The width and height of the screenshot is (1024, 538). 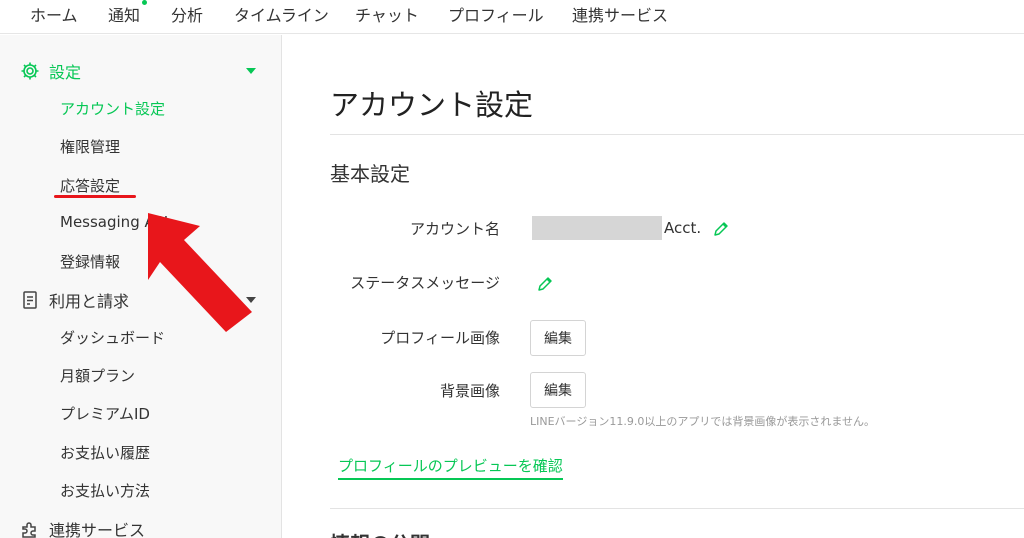 I want to click on sidebar-section-label: 利用と請求, so click(x=89, y=301).